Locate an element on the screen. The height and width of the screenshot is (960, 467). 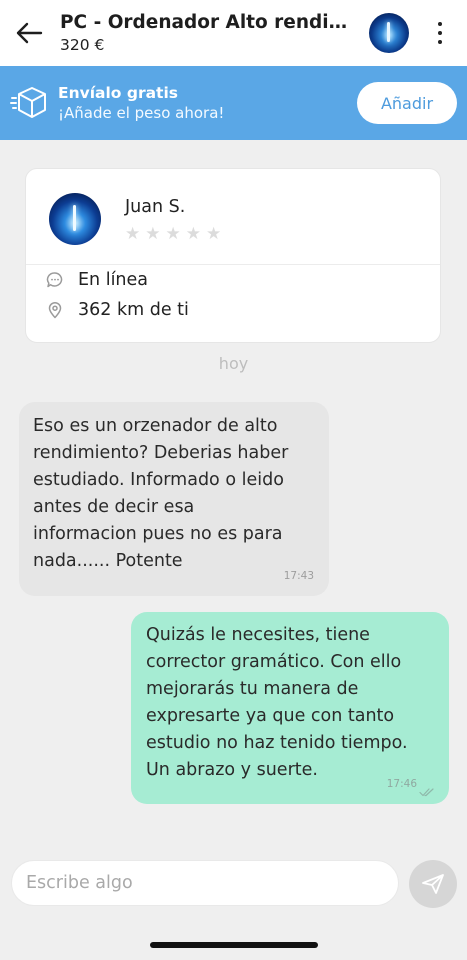
more-vertical-icon is located at coordinates (440, 24).